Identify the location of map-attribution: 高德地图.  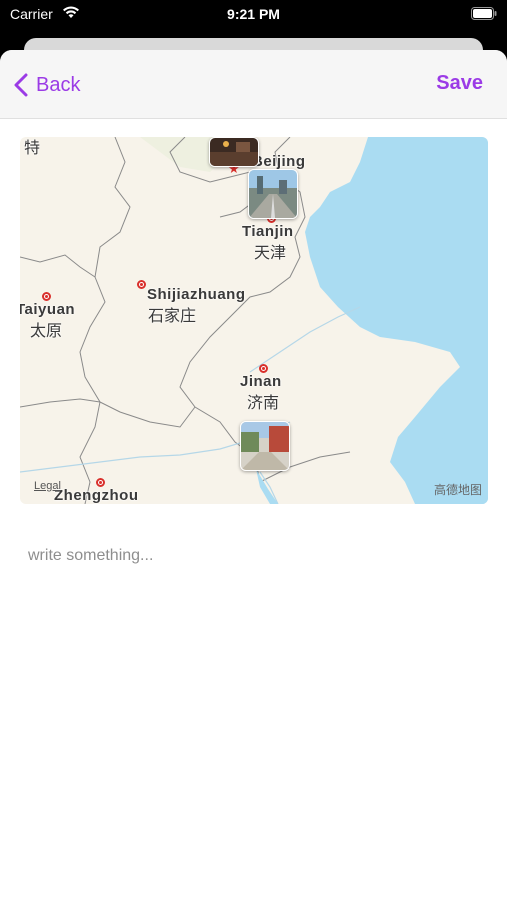
(457, 490).